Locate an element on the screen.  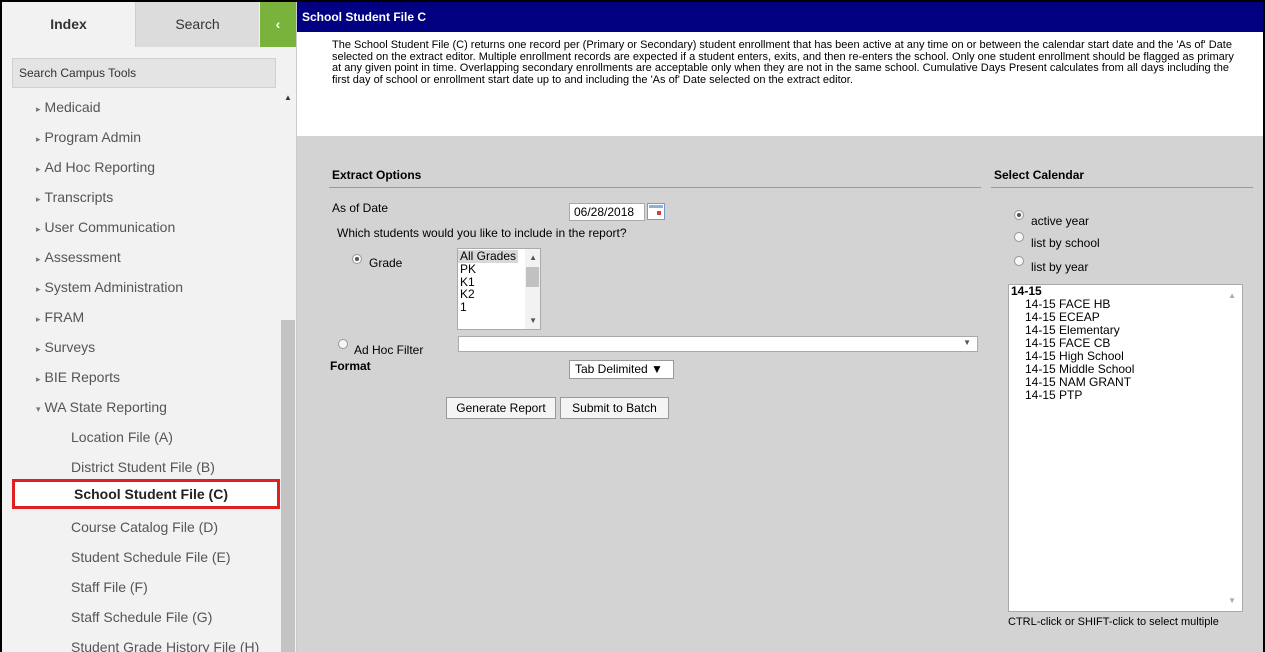
active-year-label: active year is located at coordinates (1060, 221).